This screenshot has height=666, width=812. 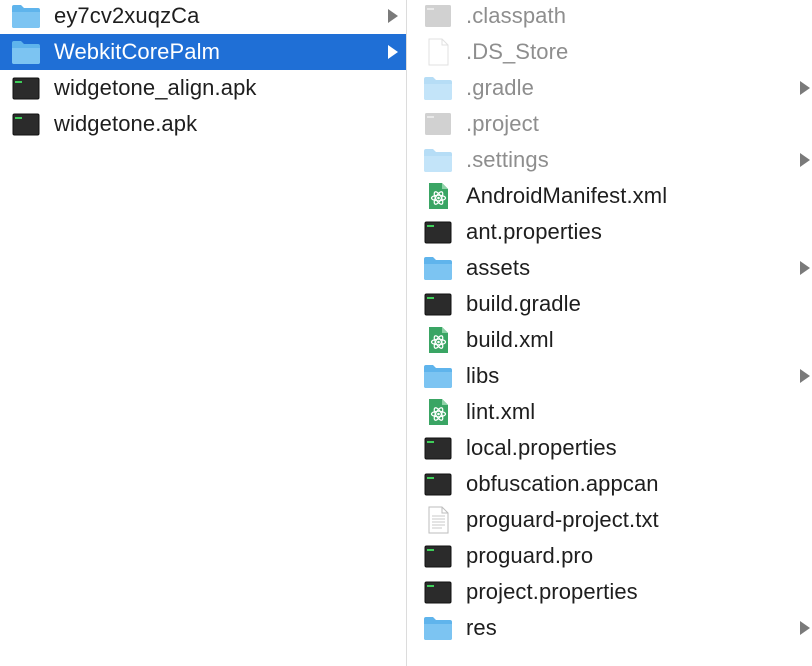 What do you see at coordinates (517, 51) in the screenshot?
I see `file-name-label: .DS_Store` at bounding box center [517, 51].